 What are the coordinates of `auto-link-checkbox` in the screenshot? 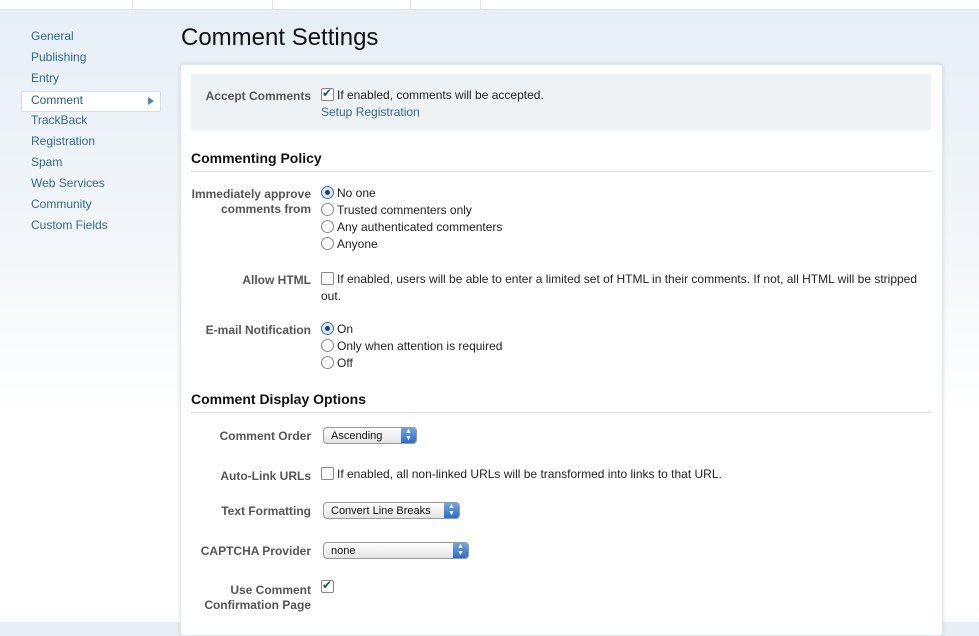 It's located at (327, 473).